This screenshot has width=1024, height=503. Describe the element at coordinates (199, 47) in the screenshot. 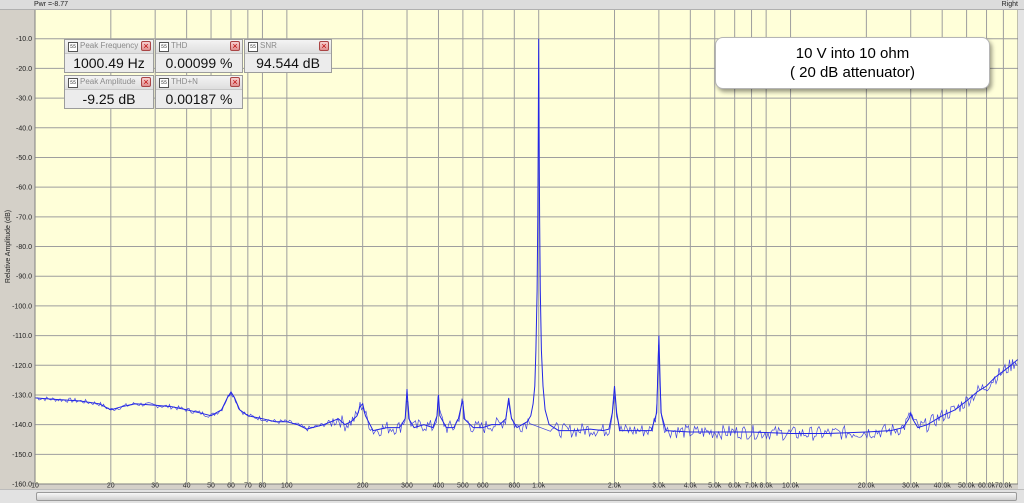

I see `widget-header: 55 THD ×` at that location.